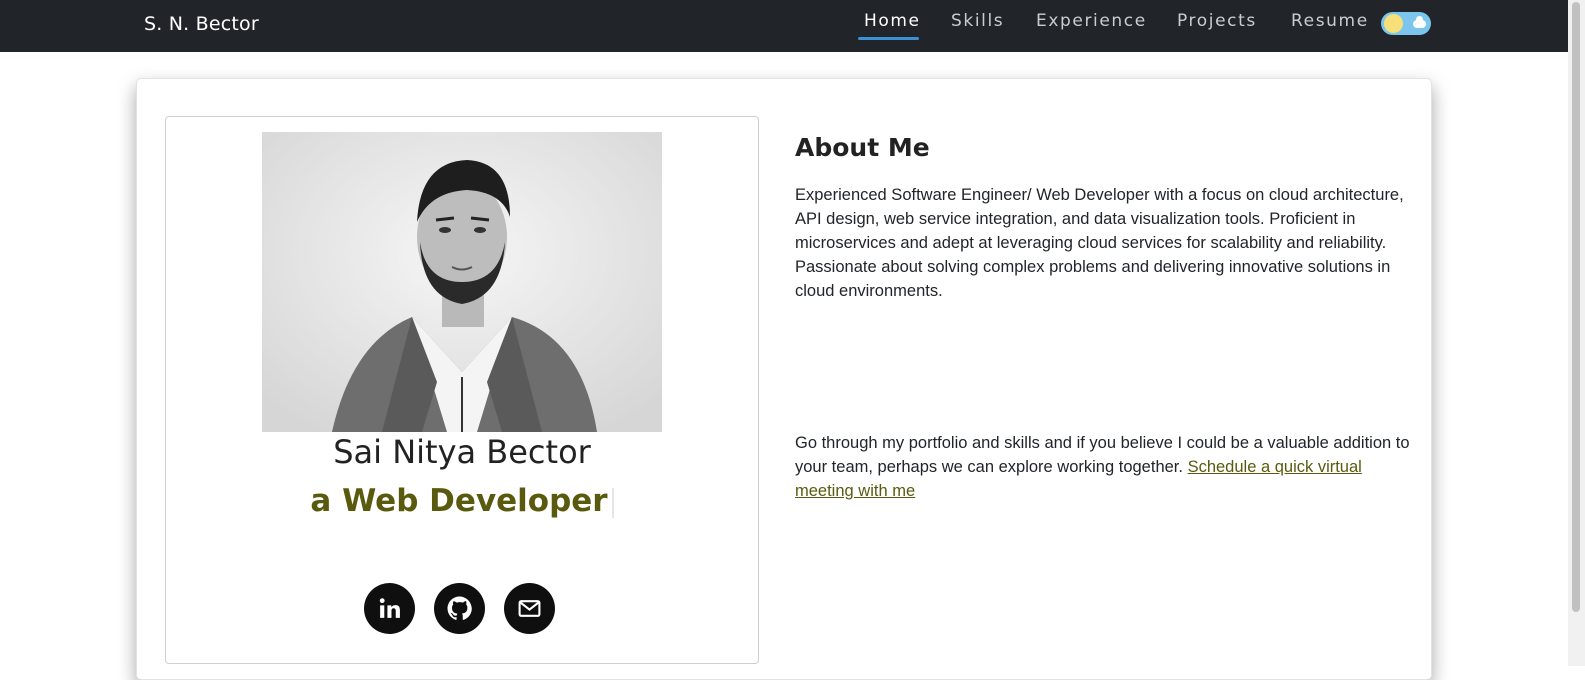 The image size is (1585, 680). I want to click on mail-button, so click(529, 608).